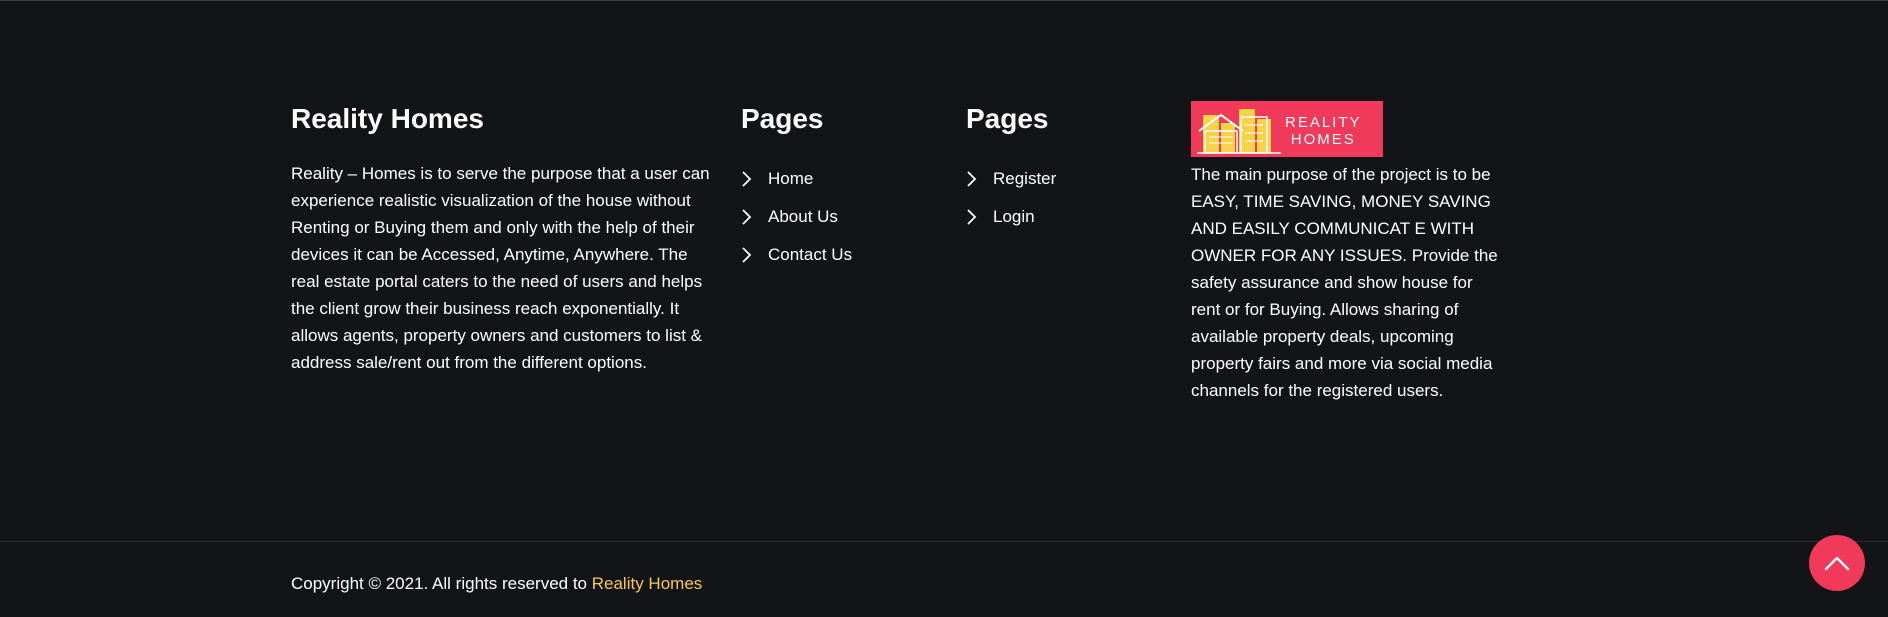 The image size is (1888, 617). What do you see at coordinates (1066, 179) in the screenshot?
I see `footer-link-register: Register` at bounding box center [1066, 179].